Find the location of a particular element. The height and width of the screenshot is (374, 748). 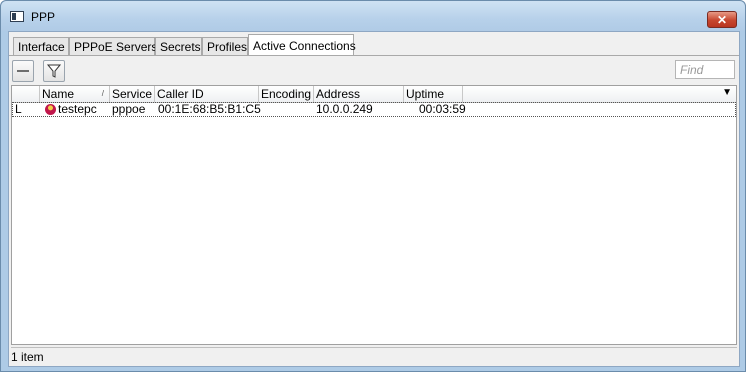

cell-address: 10.0.0.249 is located at coordinates (344, 109).